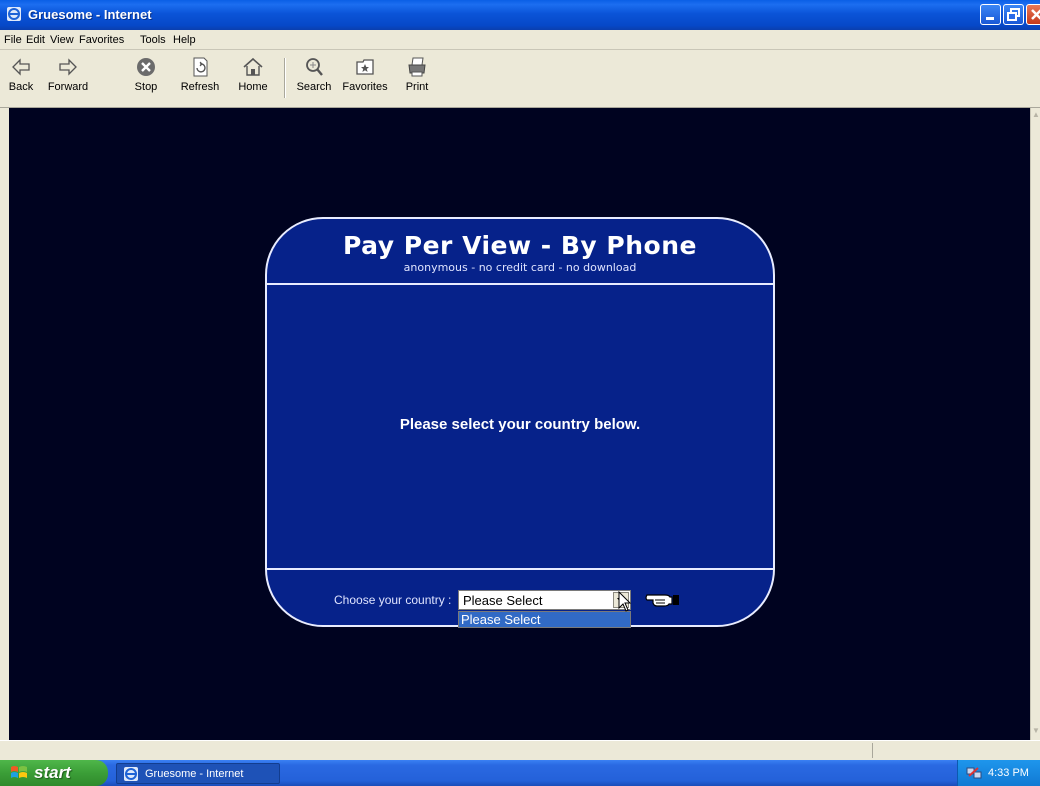 This screenshot has height=786, width=1040. Describe the element at coordinates (1035, 424) in the screenshot. I see `vertical-scrollbar: ▲ ▼` at that location.